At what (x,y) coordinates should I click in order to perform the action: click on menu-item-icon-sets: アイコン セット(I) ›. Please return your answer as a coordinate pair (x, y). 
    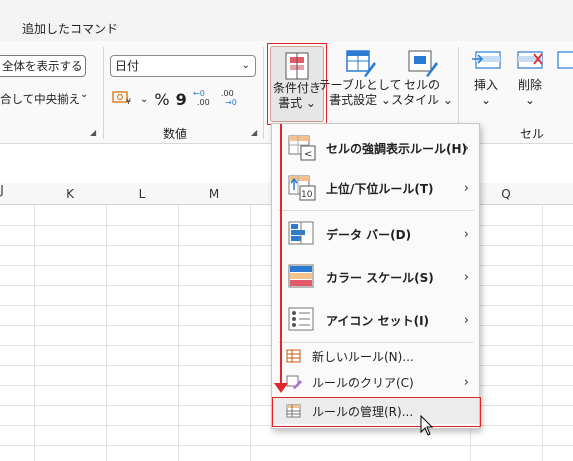
    Looking at the image, I should click on (375, 320).